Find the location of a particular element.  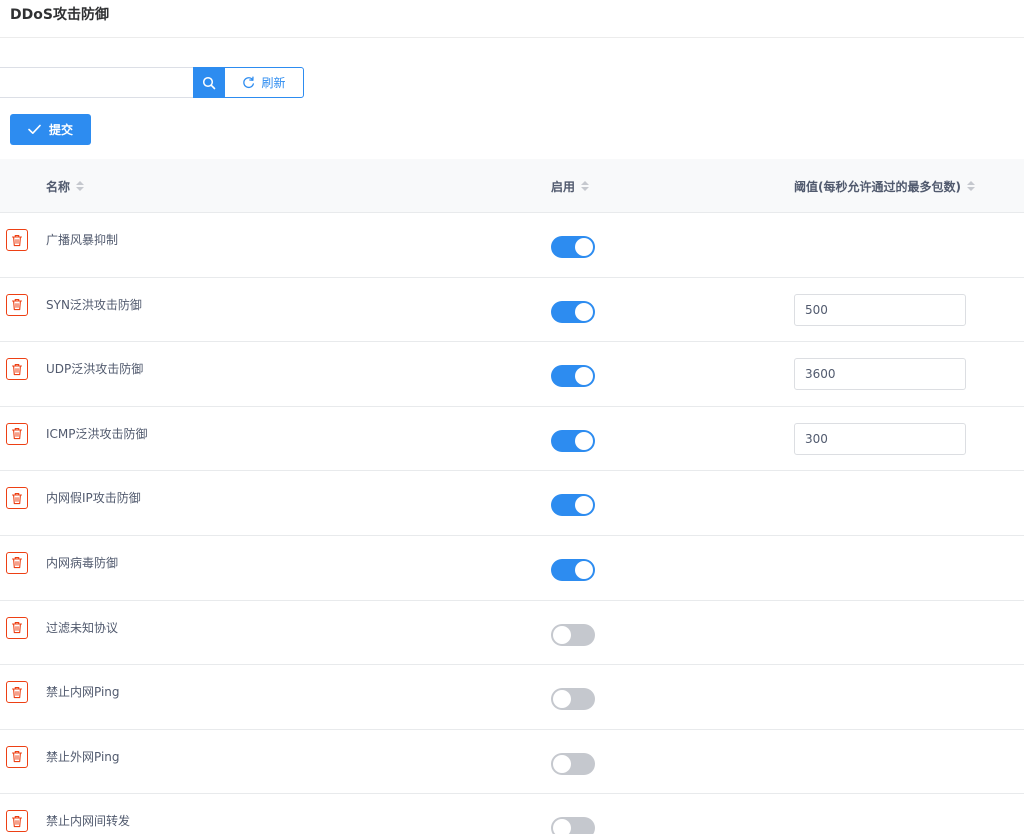

rule-name: 过滤未知协议 is located at coordinates (82, 627).